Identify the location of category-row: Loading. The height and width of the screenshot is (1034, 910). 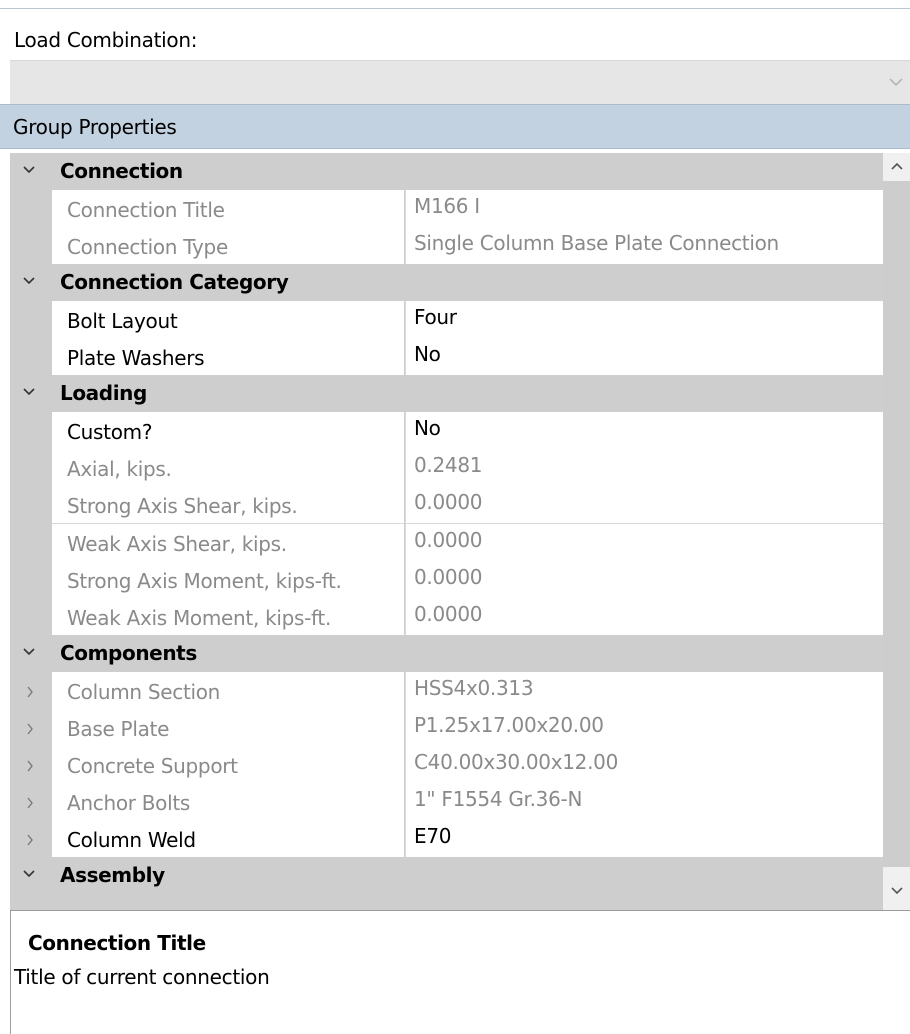
(446, 394).